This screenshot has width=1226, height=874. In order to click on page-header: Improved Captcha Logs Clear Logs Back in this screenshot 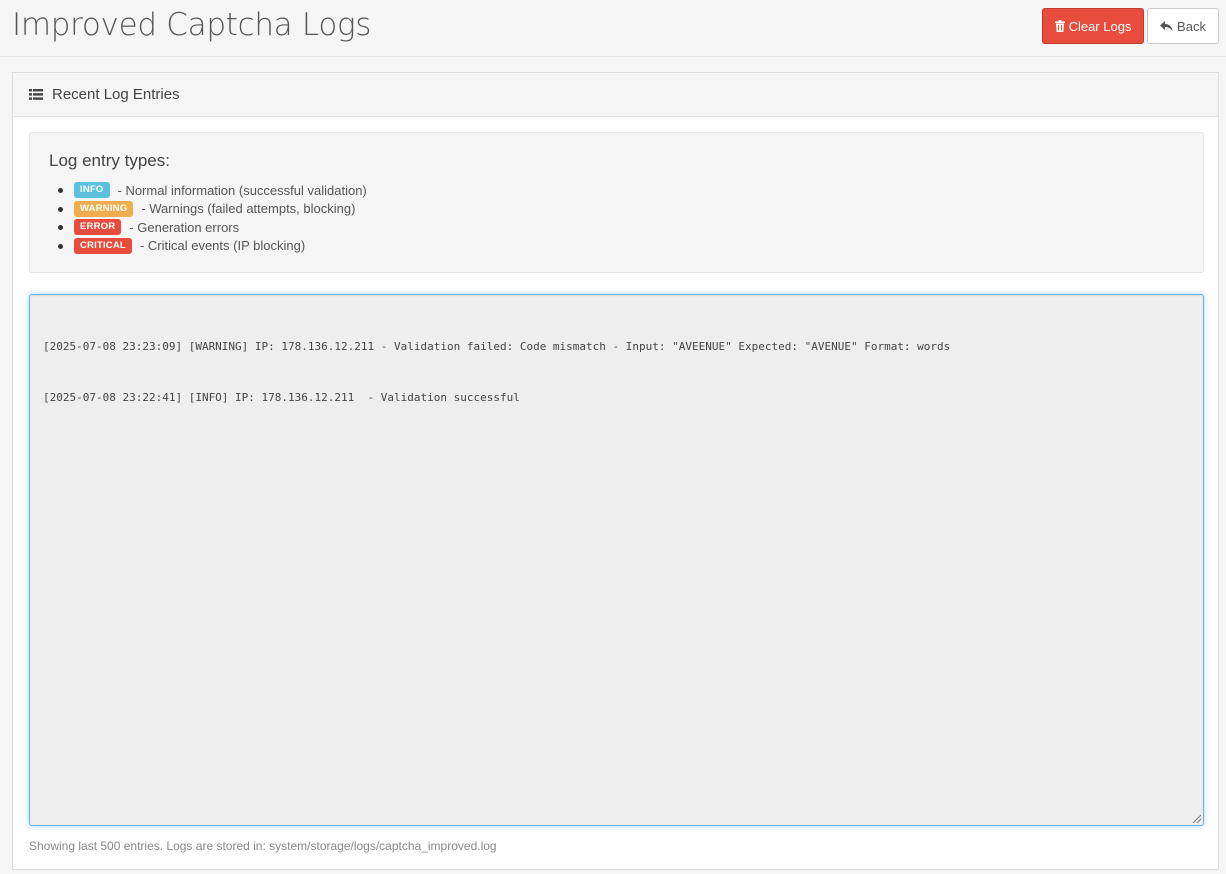, I will do `click(613, 28)`.